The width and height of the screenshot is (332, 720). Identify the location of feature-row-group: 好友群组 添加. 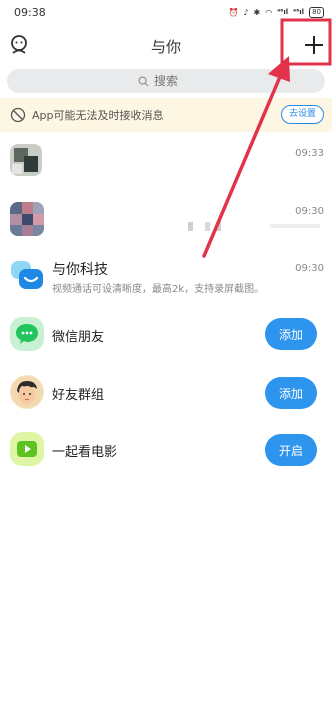
(166, 393).